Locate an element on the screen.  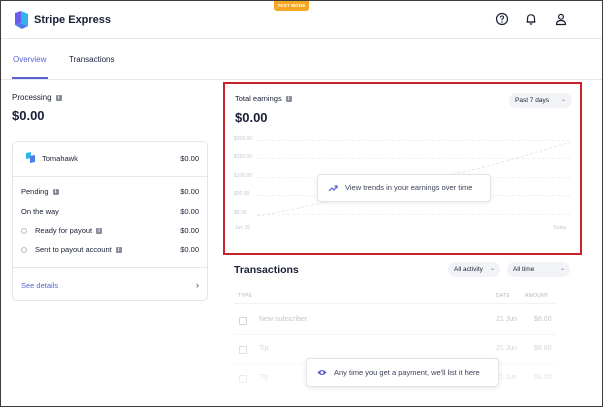
ready-for-payout-amount: $0.00 is located at coordinates (189, 230).